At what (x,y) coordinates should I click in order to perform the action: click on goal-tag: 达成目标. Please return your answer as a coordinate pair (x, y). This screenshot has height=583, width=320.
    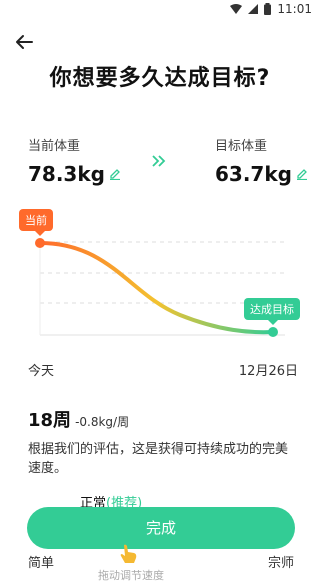
    Looking at the image, I should click on (272, 311).